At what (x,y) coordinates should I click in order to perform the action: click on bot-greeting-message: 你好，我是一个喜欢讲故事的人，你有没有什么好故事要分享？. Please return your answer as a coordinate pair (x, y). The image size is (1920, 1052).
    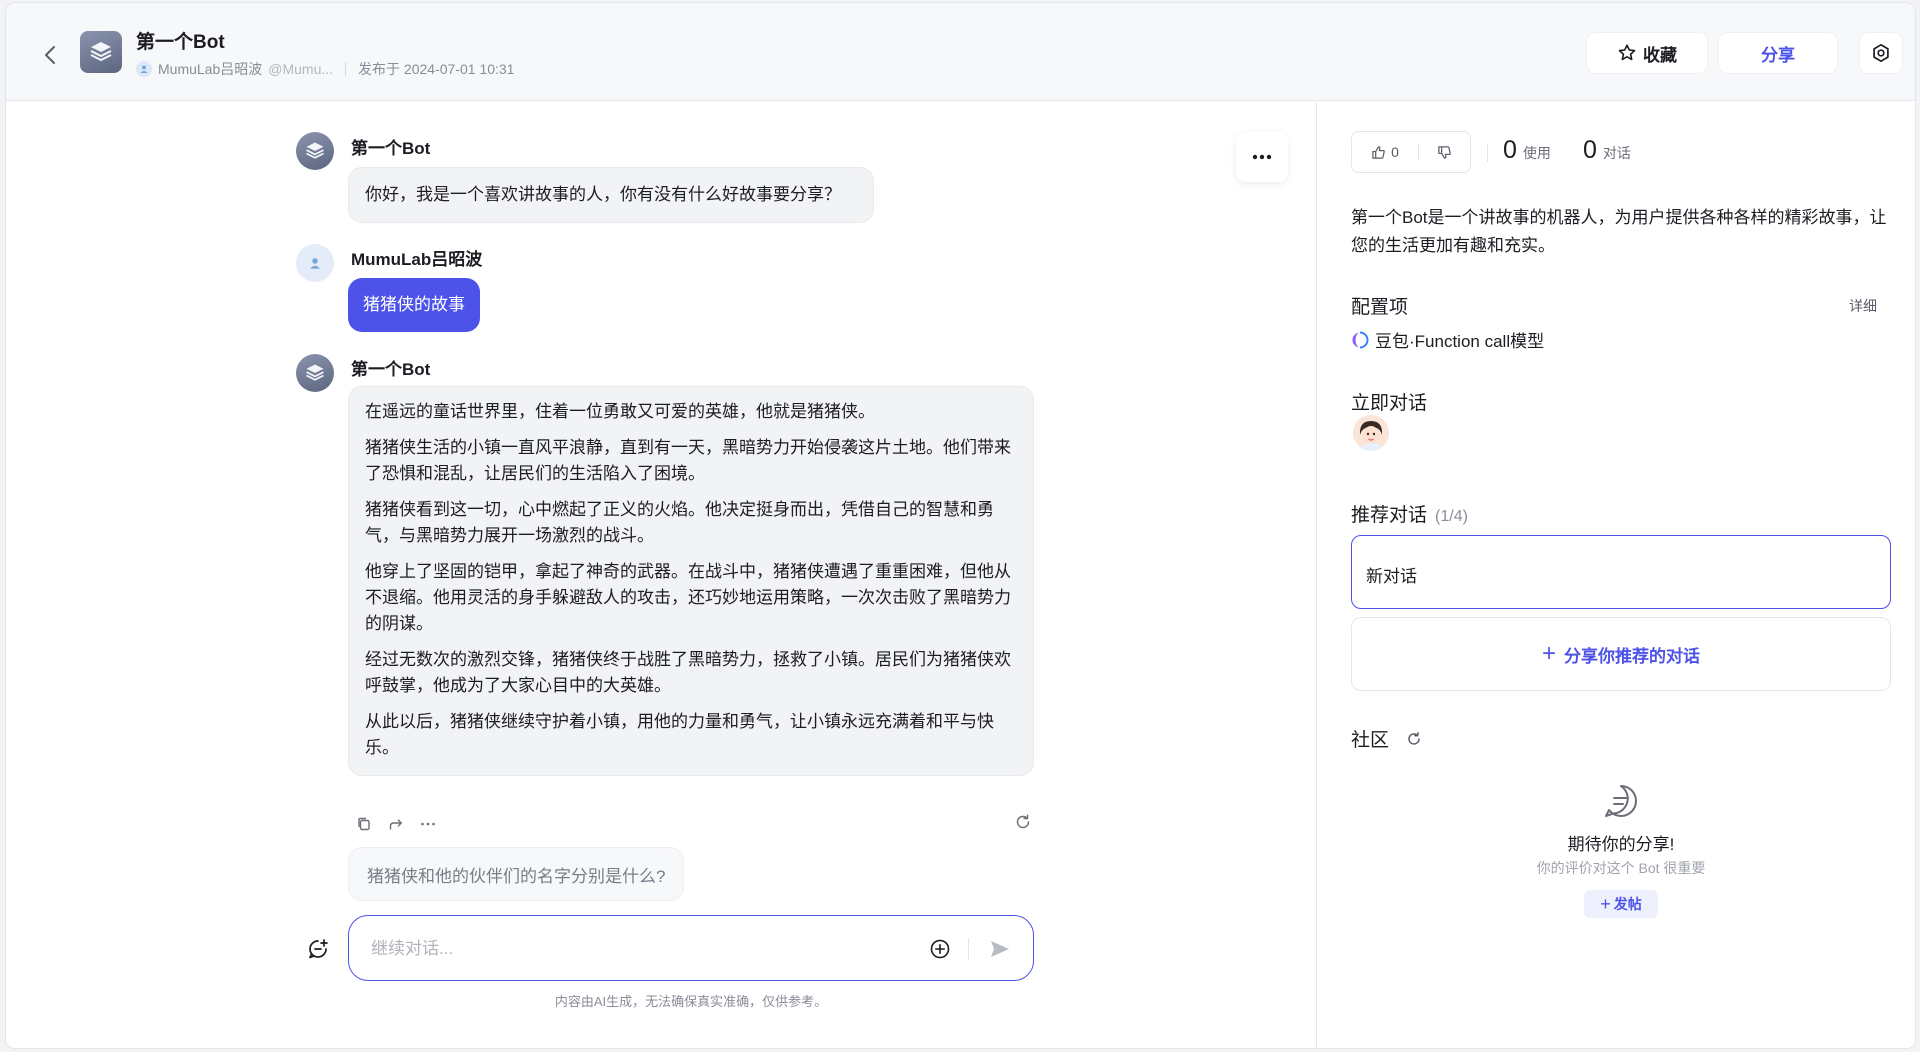
    Looking at the image, I should click on (611, 195).